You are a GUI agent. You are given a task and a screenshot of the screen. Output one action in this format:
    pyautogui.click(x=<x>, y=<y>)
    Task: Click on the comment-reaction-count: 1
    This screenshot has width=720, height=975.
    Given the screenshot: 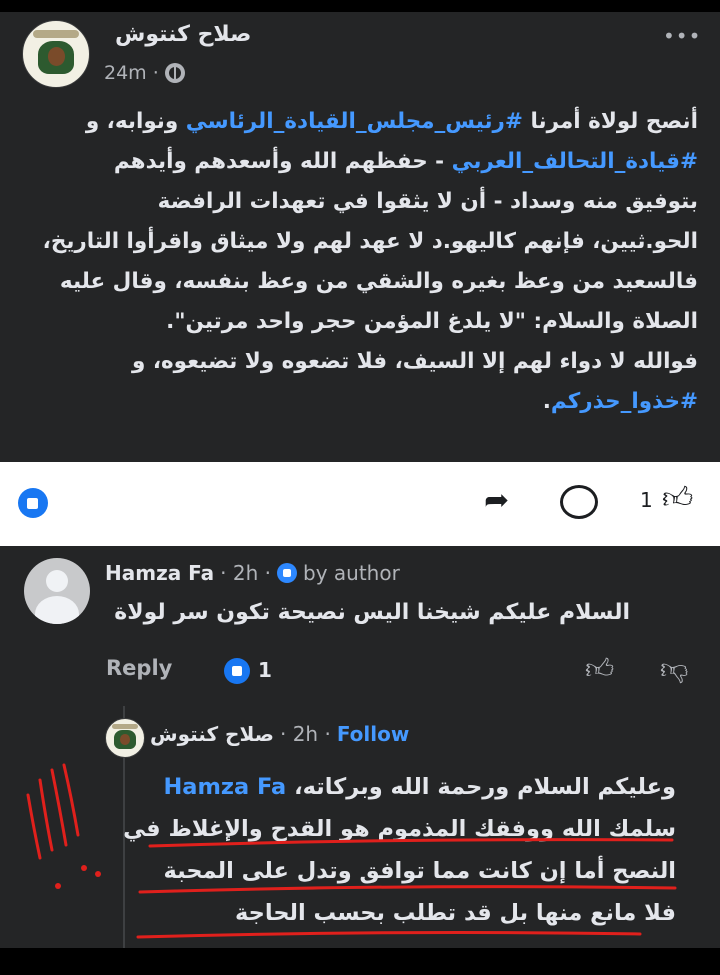 What is the action you would take?
    pyautogui.click(x=265, y=670)
    